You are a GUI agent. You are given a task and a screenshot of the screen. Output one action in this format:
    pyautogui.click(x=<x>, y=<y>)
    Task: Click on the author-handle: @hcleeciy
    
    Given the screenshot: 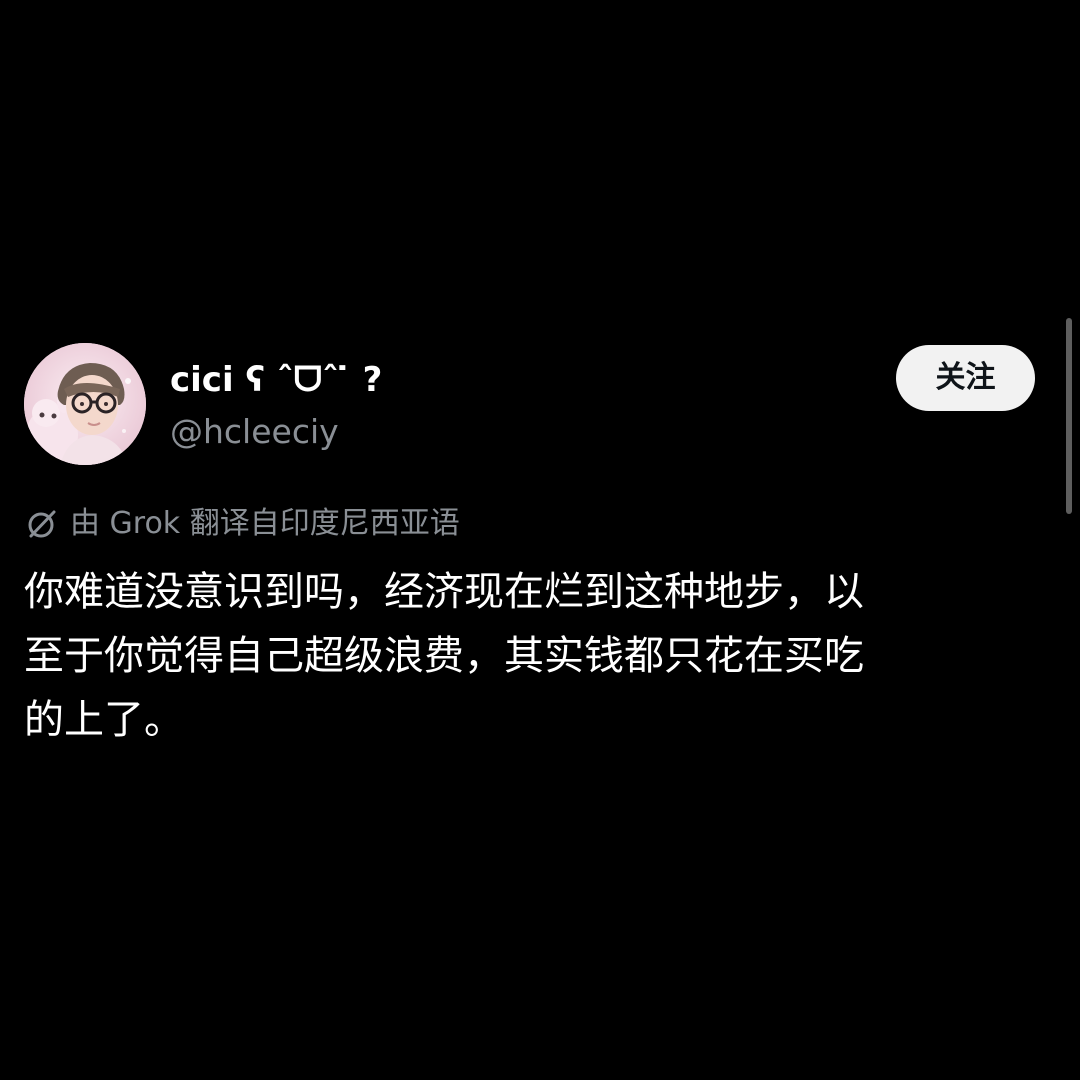 What is the action you would take?
    pyautogui.click(x=254, y=432)
    